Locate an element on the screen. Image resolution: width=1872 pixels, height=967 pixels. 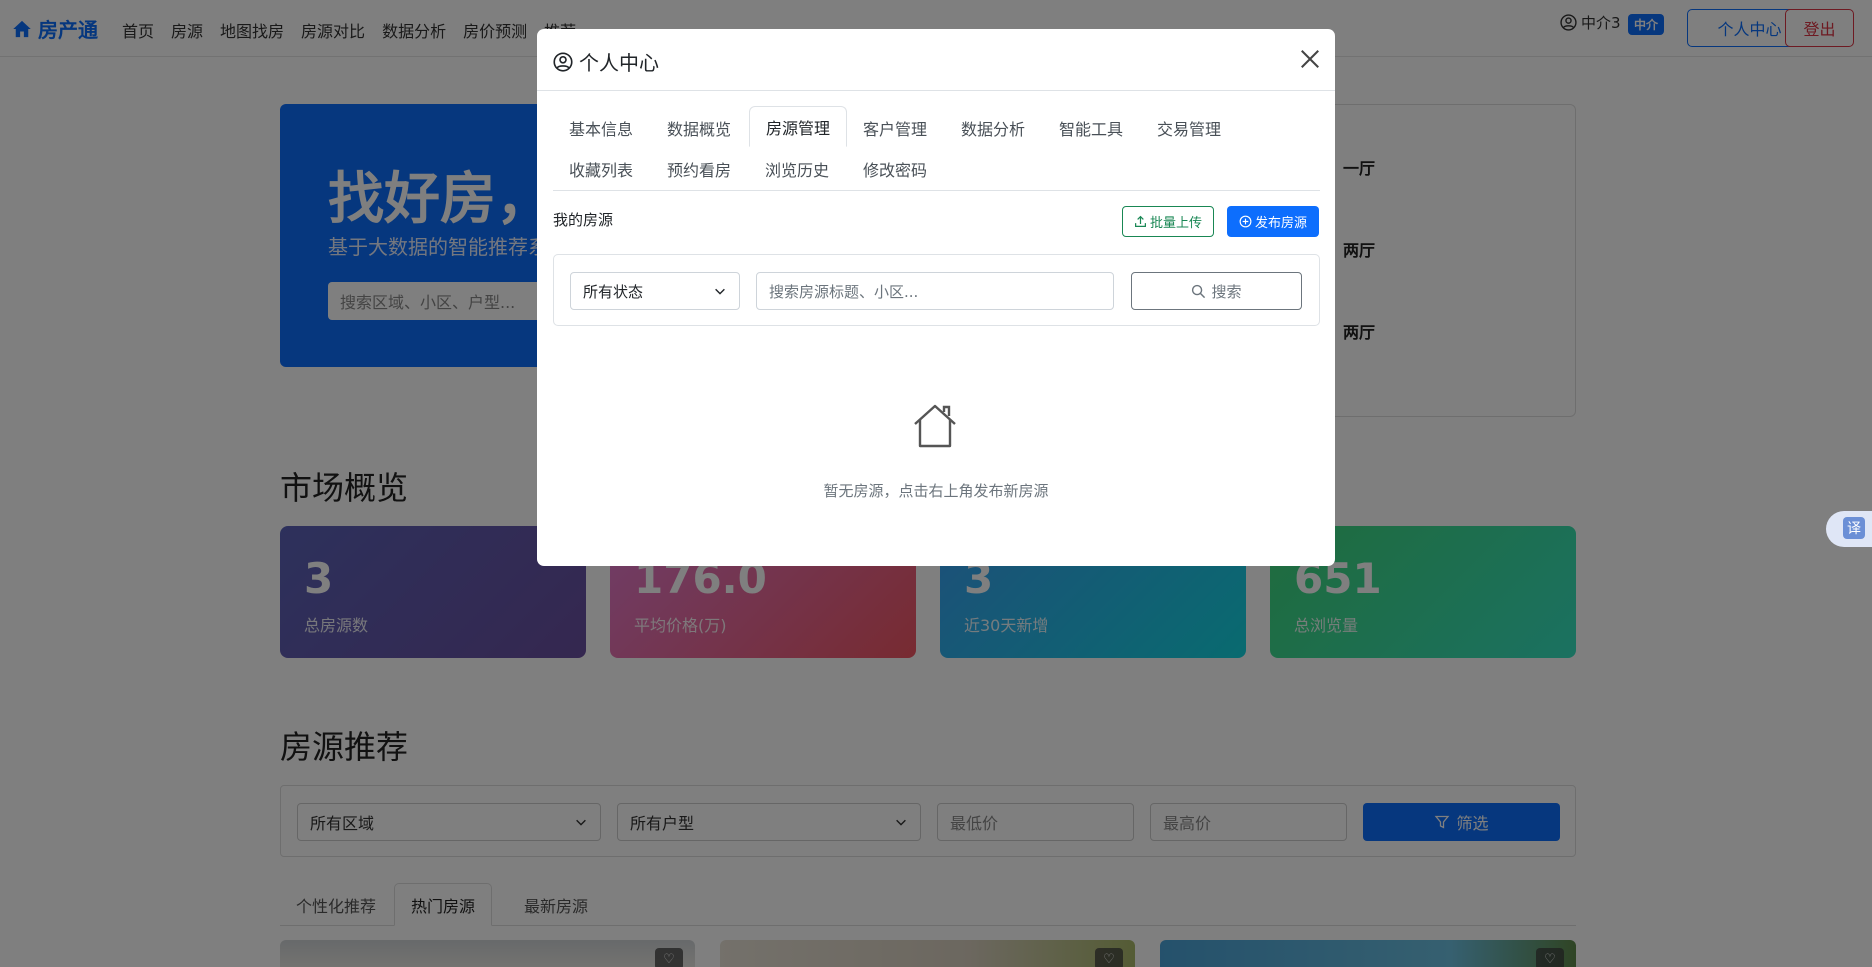
tab-data-analysis: 数据分析 is located at coordinates (993, 127).